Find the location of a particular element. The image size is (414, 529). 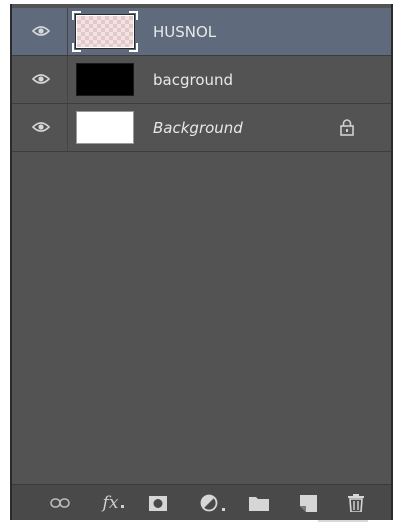

dropdown-dot-icon is located at coordinates (123, 506).